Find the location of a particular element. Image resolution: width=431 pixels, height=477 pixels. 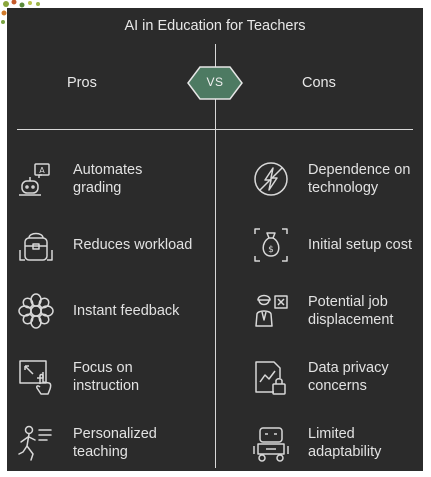

con-item-label: Potential job displacement is located at coordinates (351, 311).